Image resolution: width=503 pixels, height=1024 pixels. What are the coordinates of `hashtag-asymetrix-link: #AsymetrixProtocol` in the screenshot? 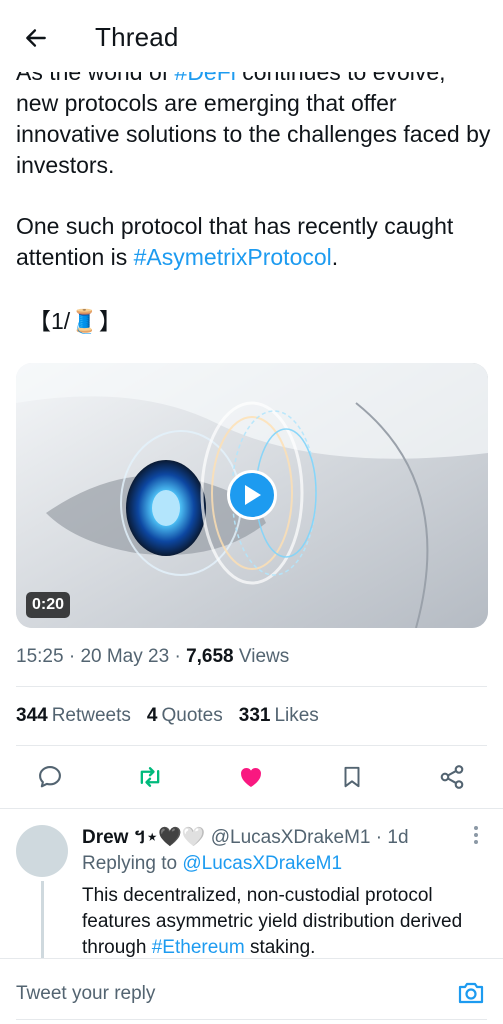 It's located at (233, 257).